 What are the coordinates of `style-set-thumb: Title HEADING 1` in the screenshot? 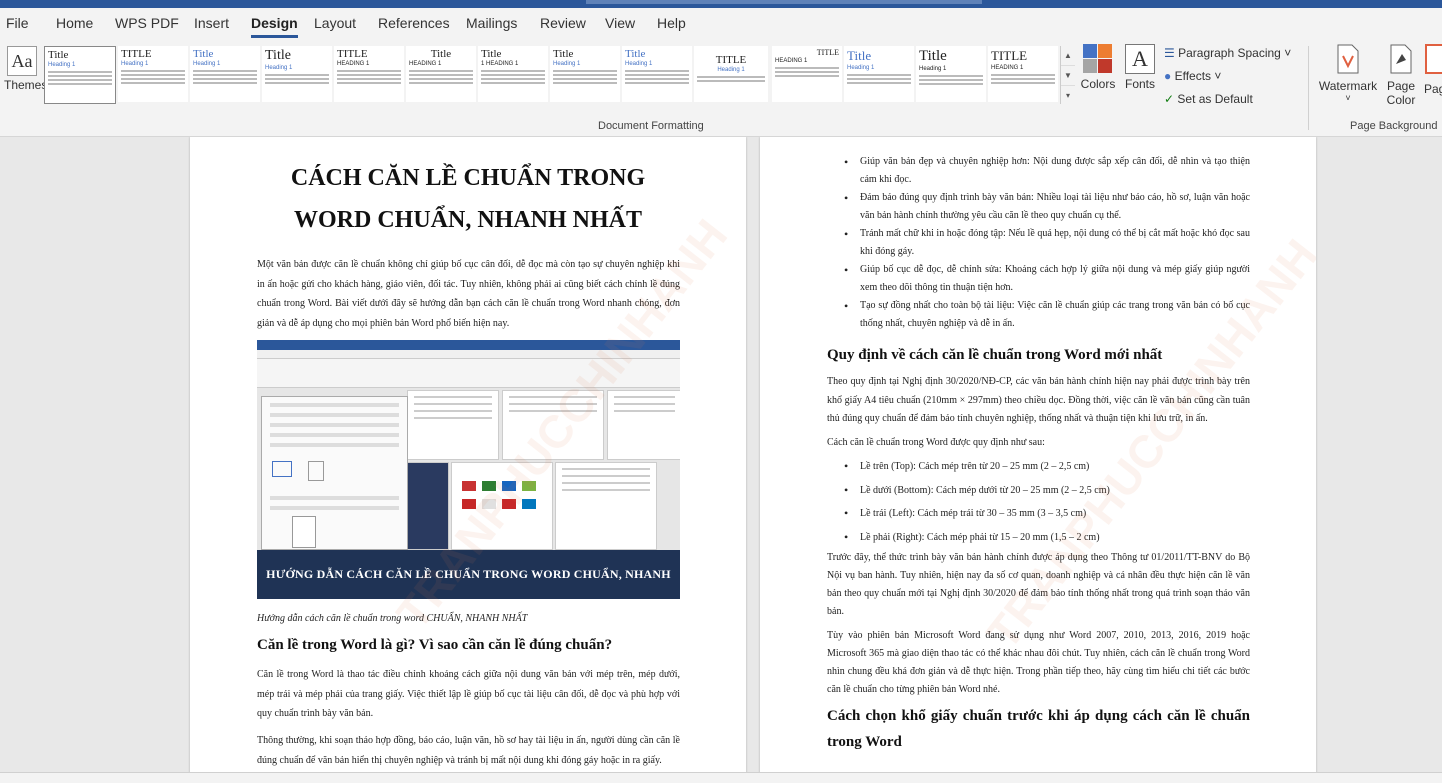 It's located at (441, 74).